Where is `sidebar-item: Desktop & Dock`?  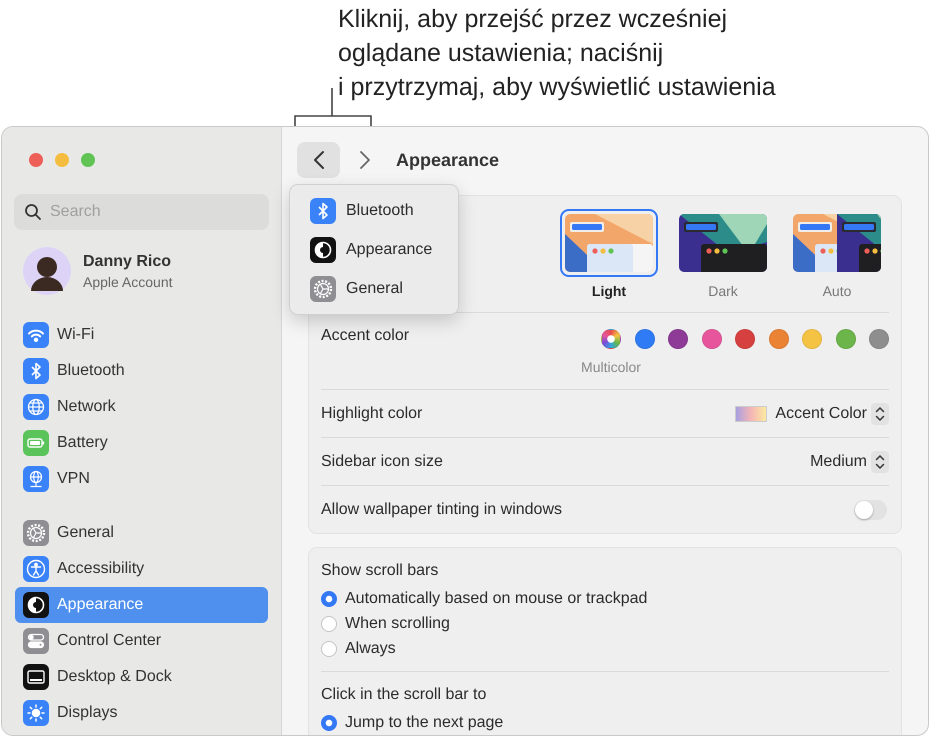 sidebar-item: Desktop & Dock is located at coordinates (141, 677).